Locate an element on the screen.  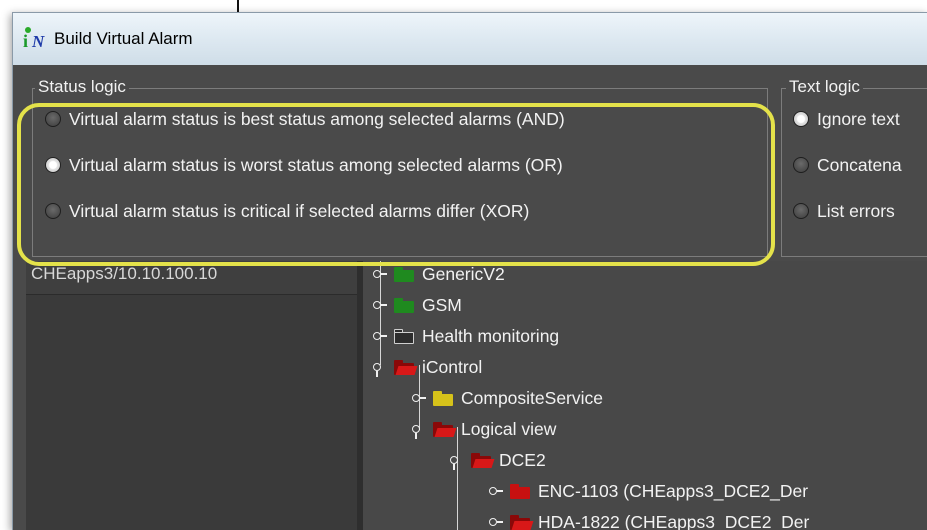
tree-node-label: CompositeService is located at coordinates (532, 398).